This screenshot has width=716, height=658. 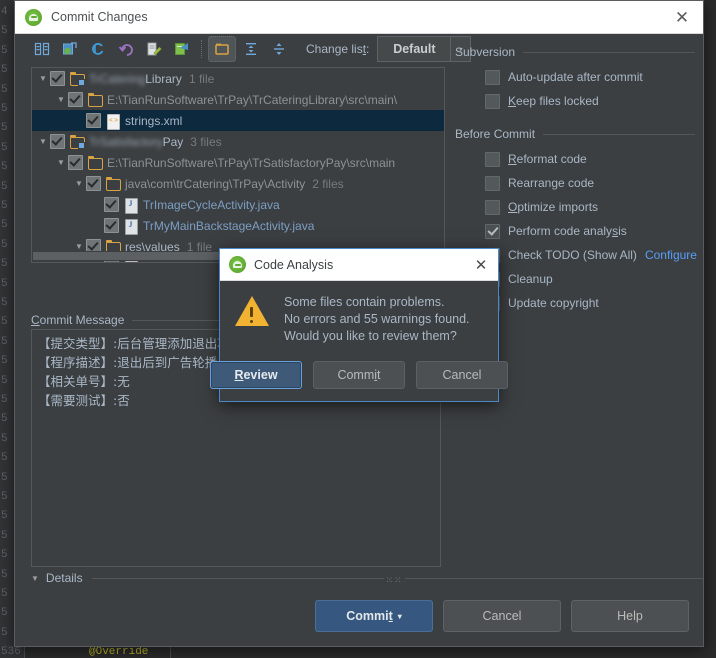 I want to click on expand-all-icon, so click(x=251, y=49).